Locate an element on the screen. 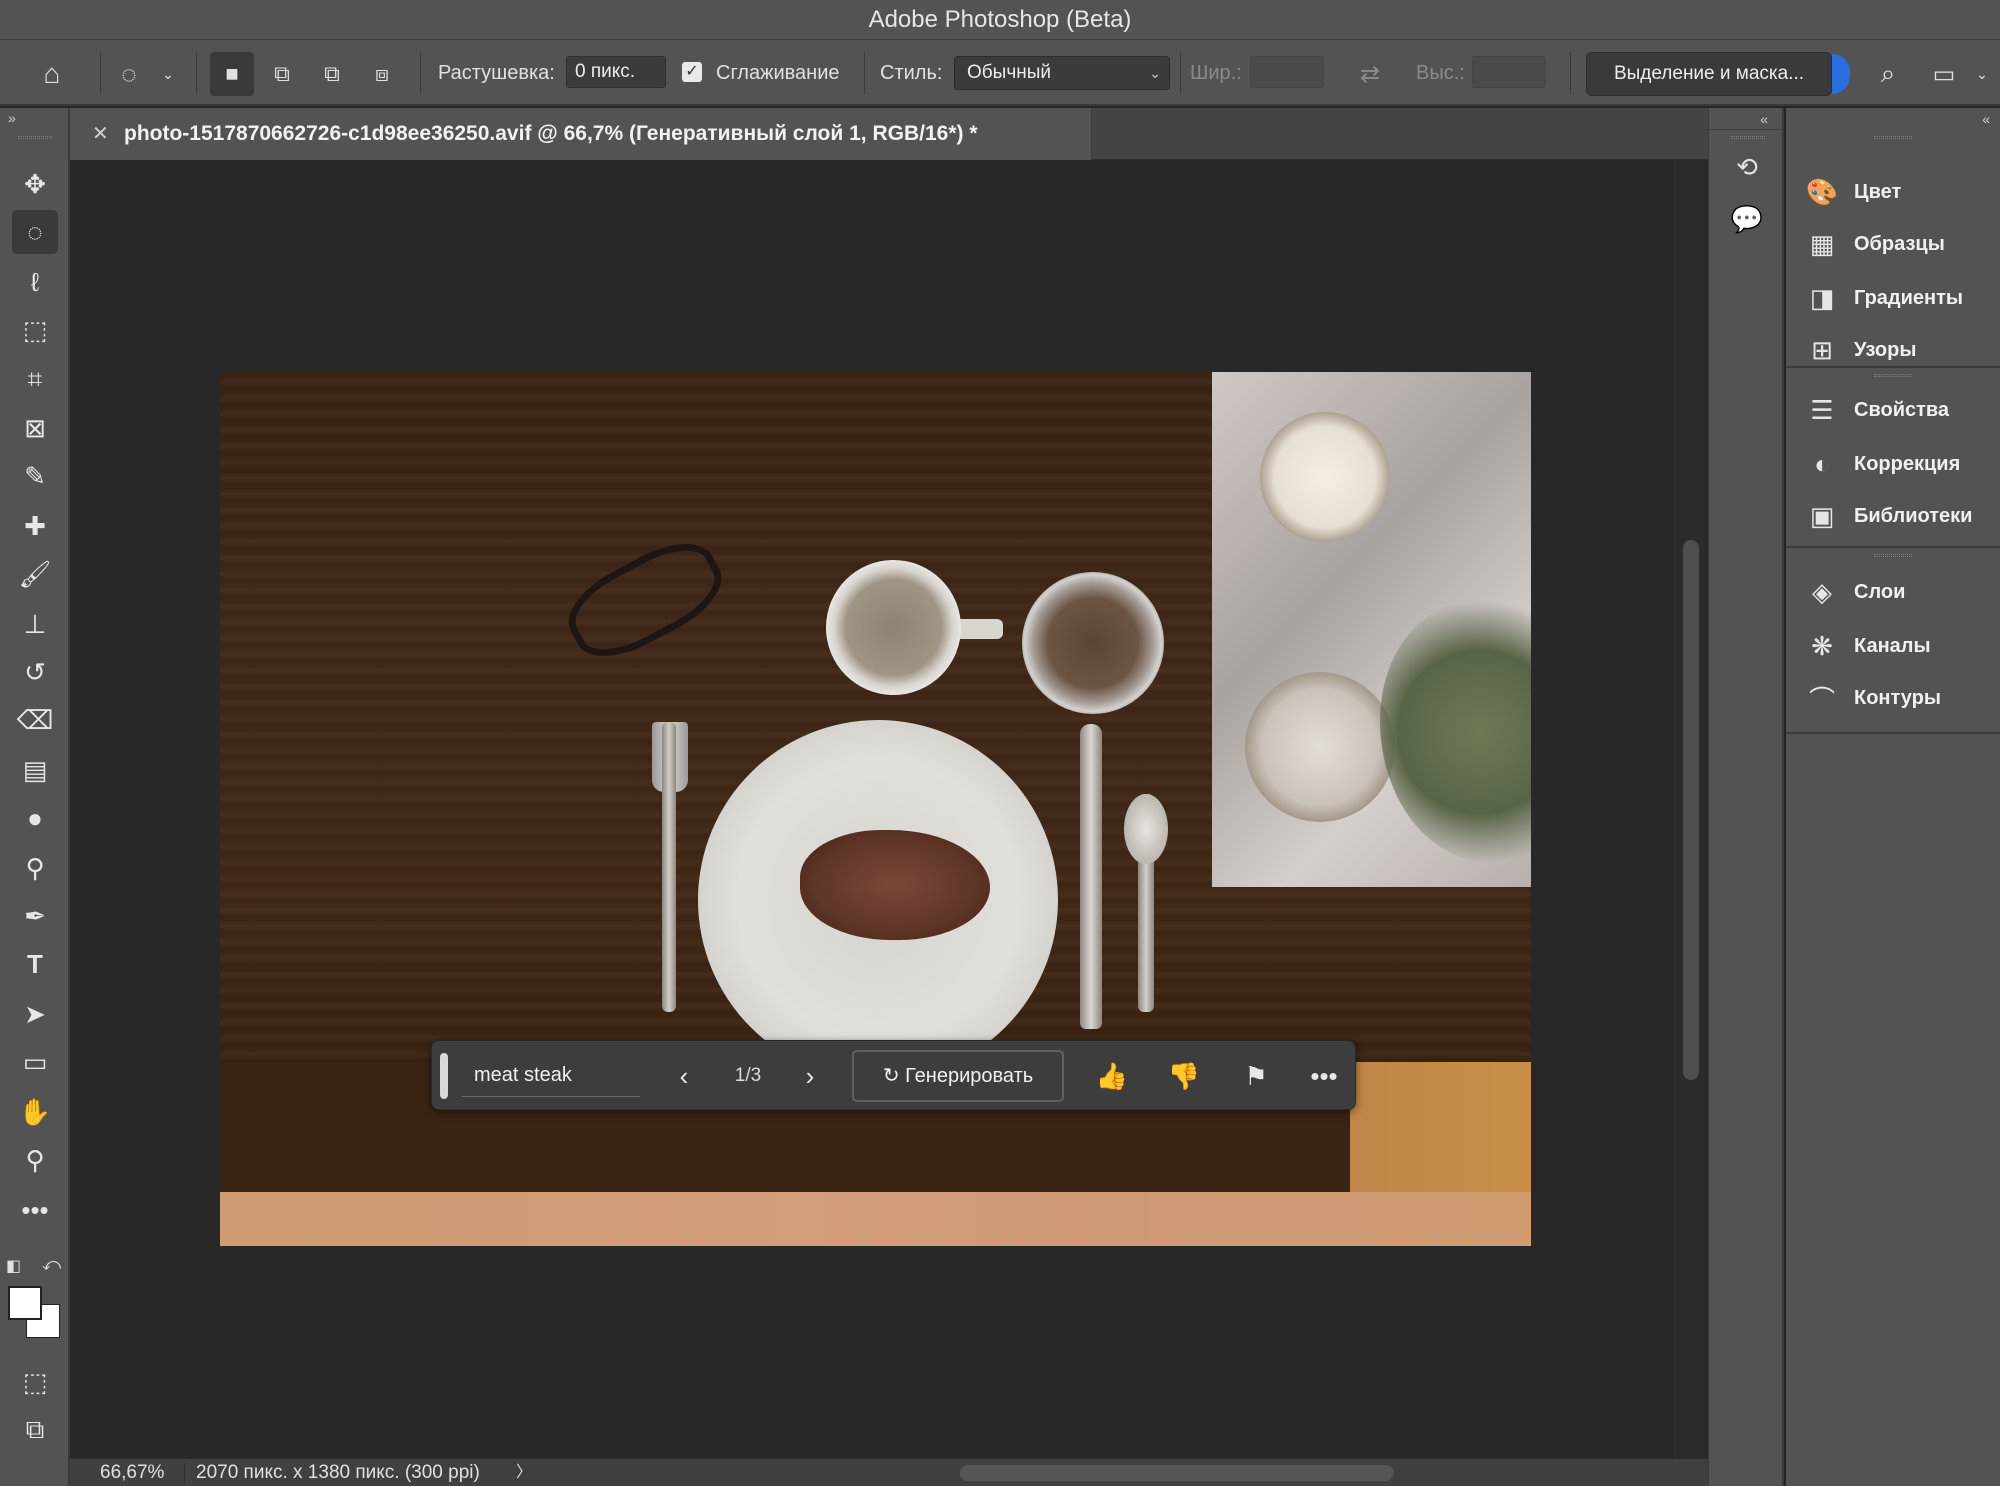 This screenshot has height=1486, width=2000. bandage-icon: ✚ is located at coordinates (35, 526).